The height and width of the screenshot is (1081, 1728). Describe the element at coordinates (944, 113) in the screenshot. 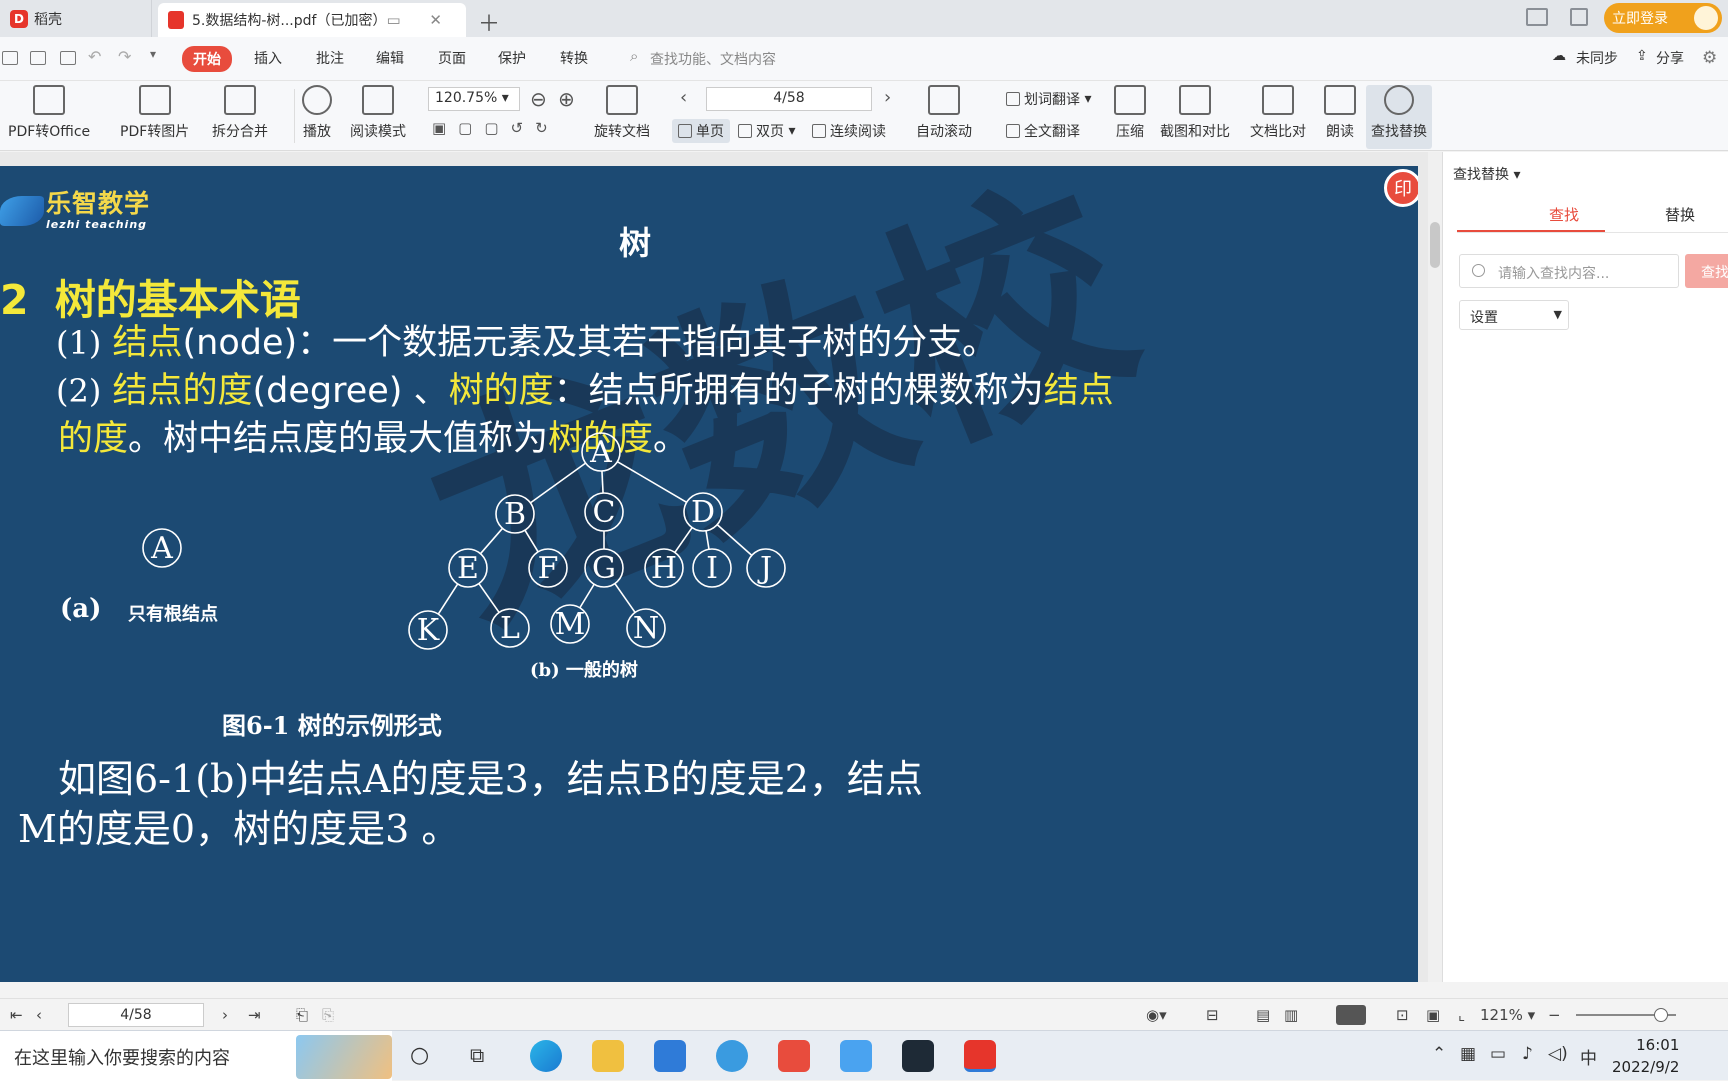

I see `auto-scroll-button: 自动滚动` at that location.